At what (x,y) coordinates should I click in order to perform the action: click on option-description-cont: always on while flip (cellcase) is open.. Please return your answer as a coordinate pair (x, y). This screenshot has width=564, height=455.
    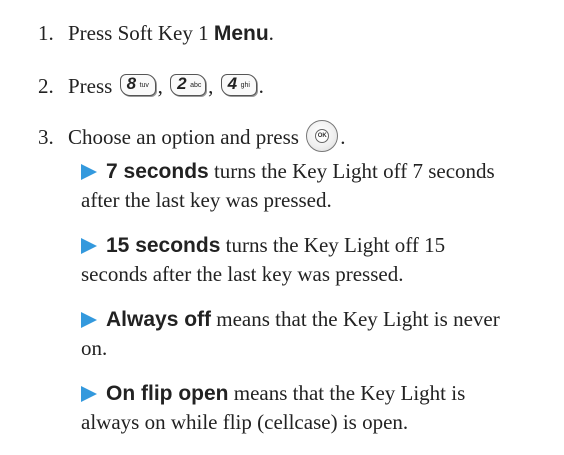
    Looking at the image, I should click on (245, 422).